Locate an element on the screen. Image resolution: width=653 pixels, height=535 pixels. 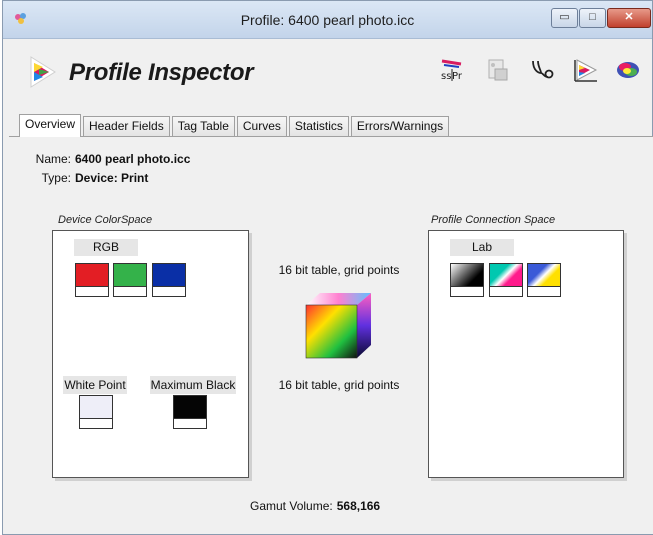
green-fill is located at coordinates (130, 275).